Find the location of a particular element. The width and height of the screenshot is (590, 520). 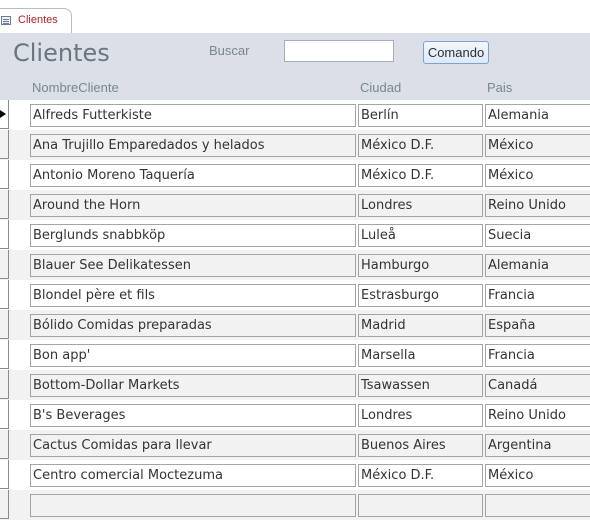

nombrecliente-field: Berglunds snabbköp is located at coordinates (193, 235).